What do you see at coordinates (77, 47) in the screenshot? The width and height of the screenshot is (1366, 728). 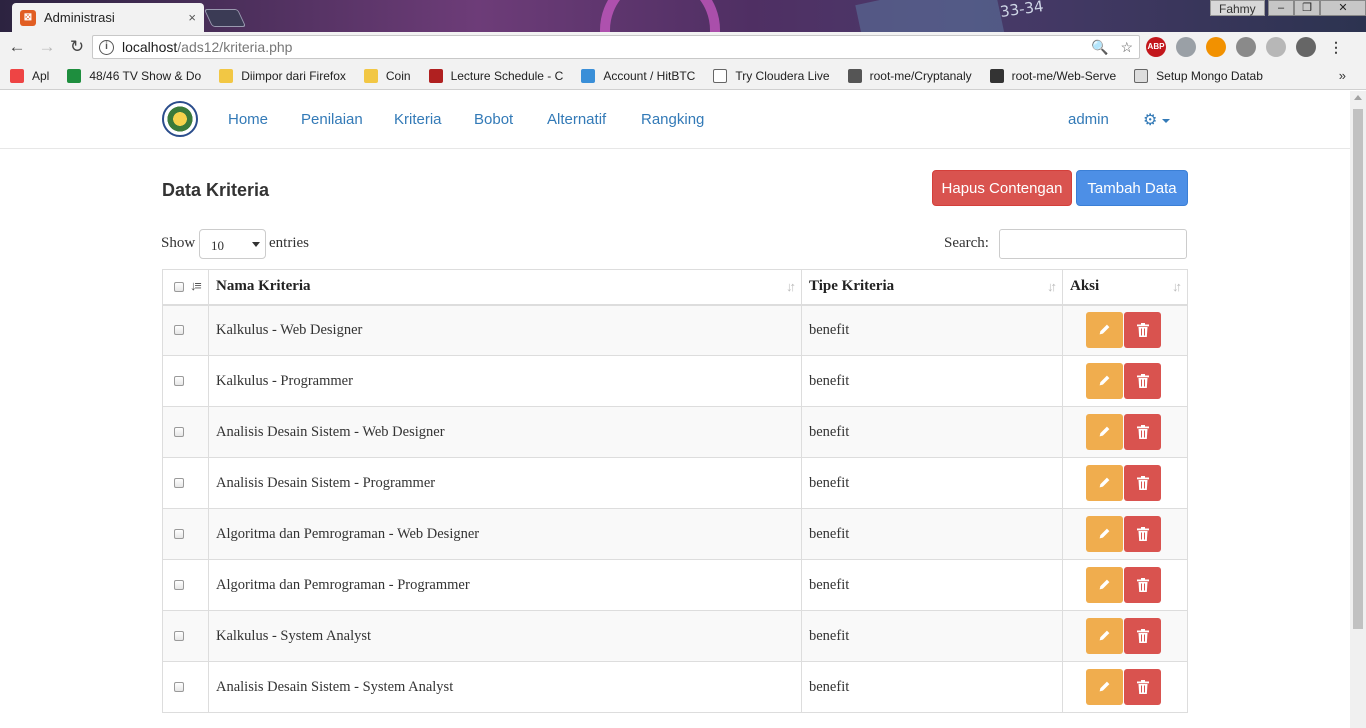 I see `reload-icon: ↻` at bounding box center [77, 47].